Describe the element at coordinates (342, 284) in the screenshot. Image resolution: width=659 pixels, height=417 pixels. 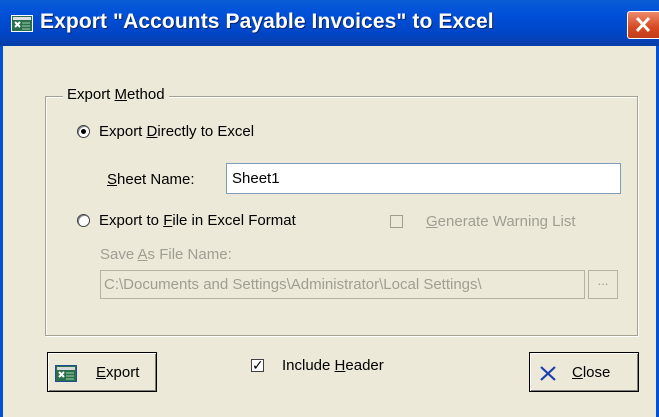
I see `save-as-input` at that location.